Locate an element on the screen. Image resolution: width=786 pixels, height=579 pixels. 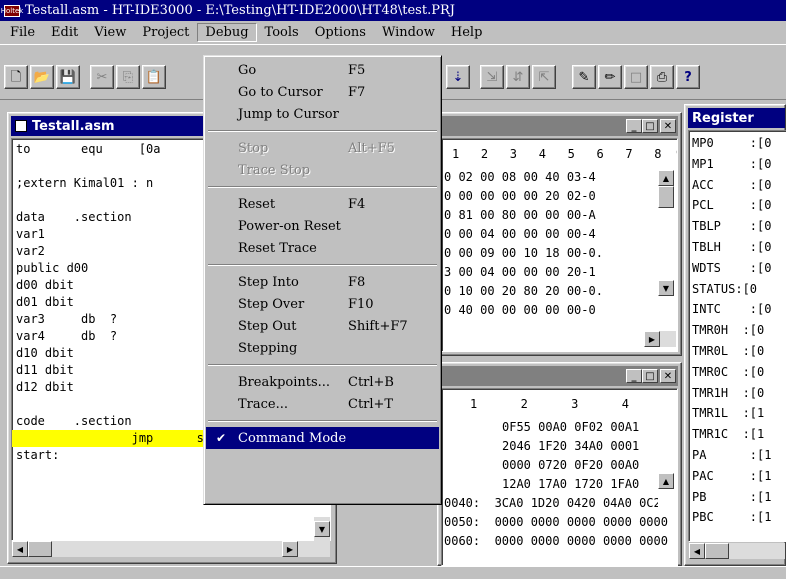
register-row: STATUS:[0 is located at coordinates (737, 289).